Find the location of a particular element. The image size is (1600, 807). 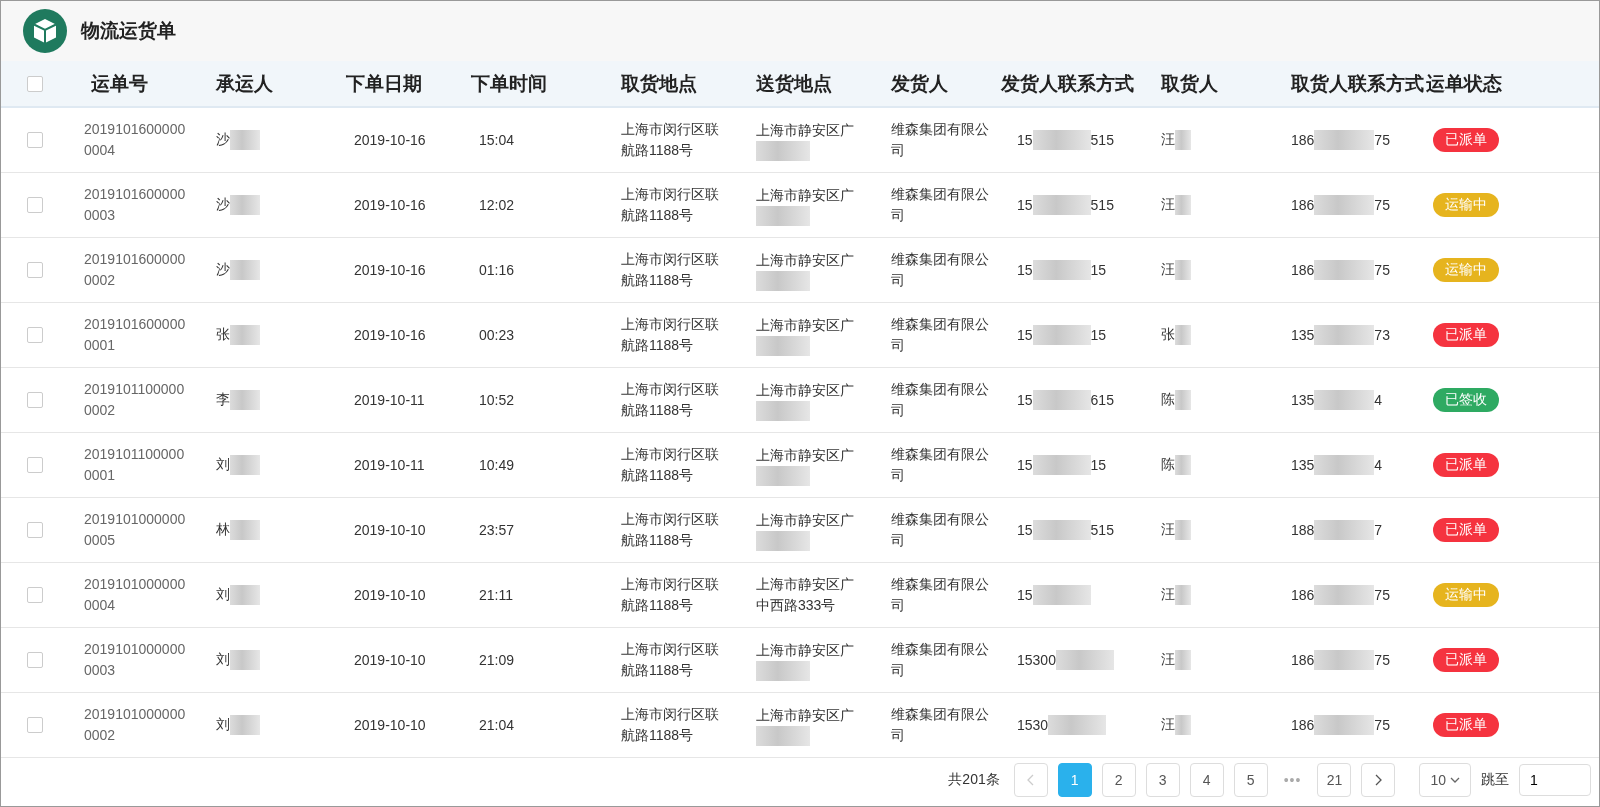

table-cell: 2019-10-11 is located at coordinates (389, 400).